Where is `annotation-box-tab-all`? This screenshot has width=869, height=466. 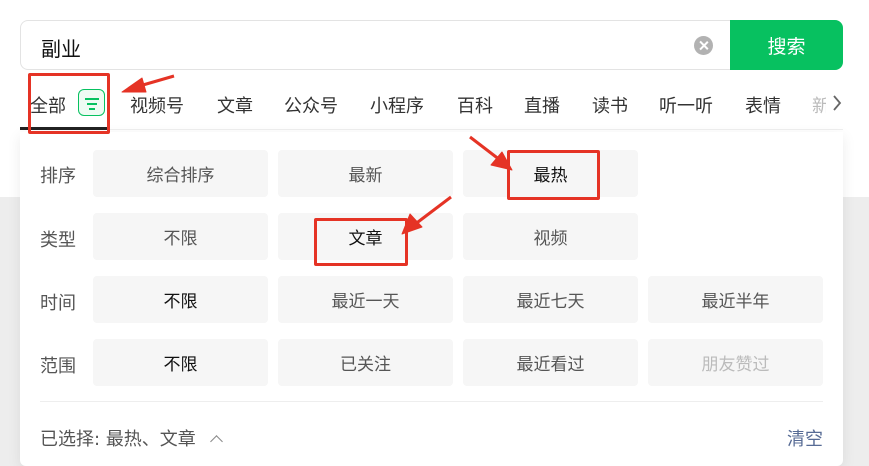
annotation-box-tab-all is located at coordinates (69, 103).